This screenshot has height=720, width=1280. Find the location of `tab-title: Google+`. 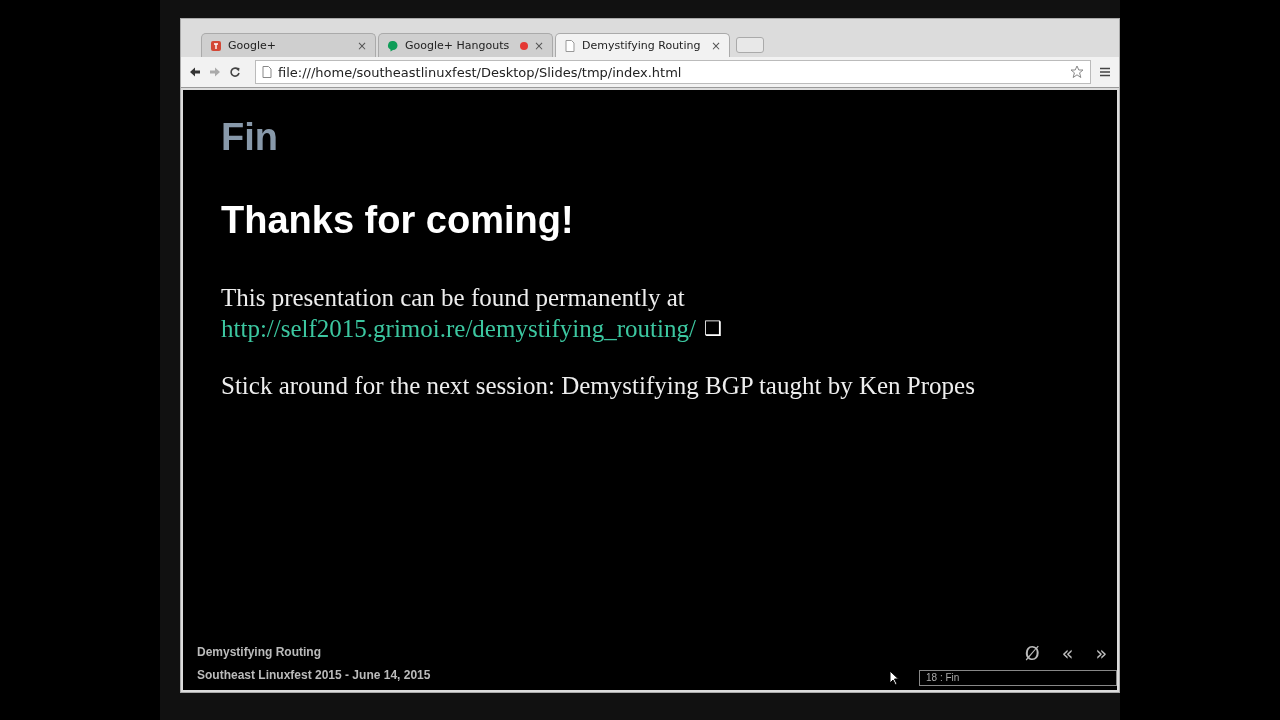

tab-title: Google+ is located at coordinates (252, 45).